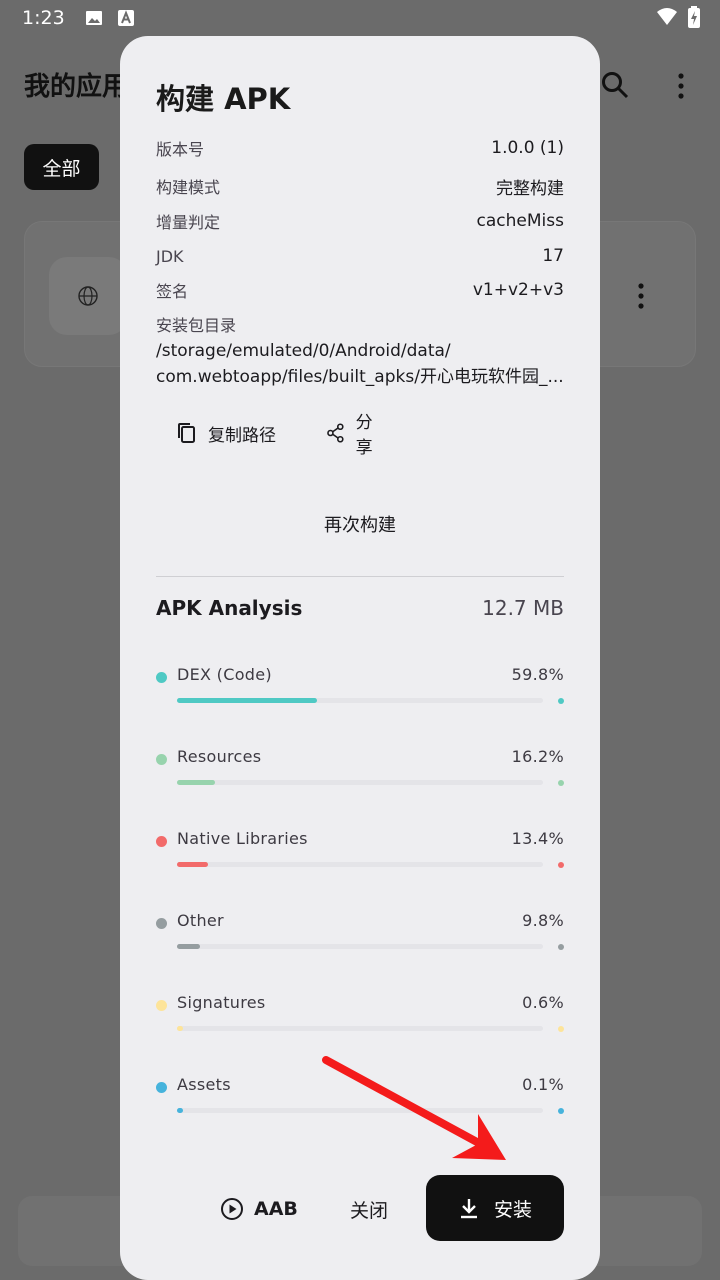 The width and height of the screenshot is (720, 1280). I want to click on info-label: 构建模式, so click(188, 187).